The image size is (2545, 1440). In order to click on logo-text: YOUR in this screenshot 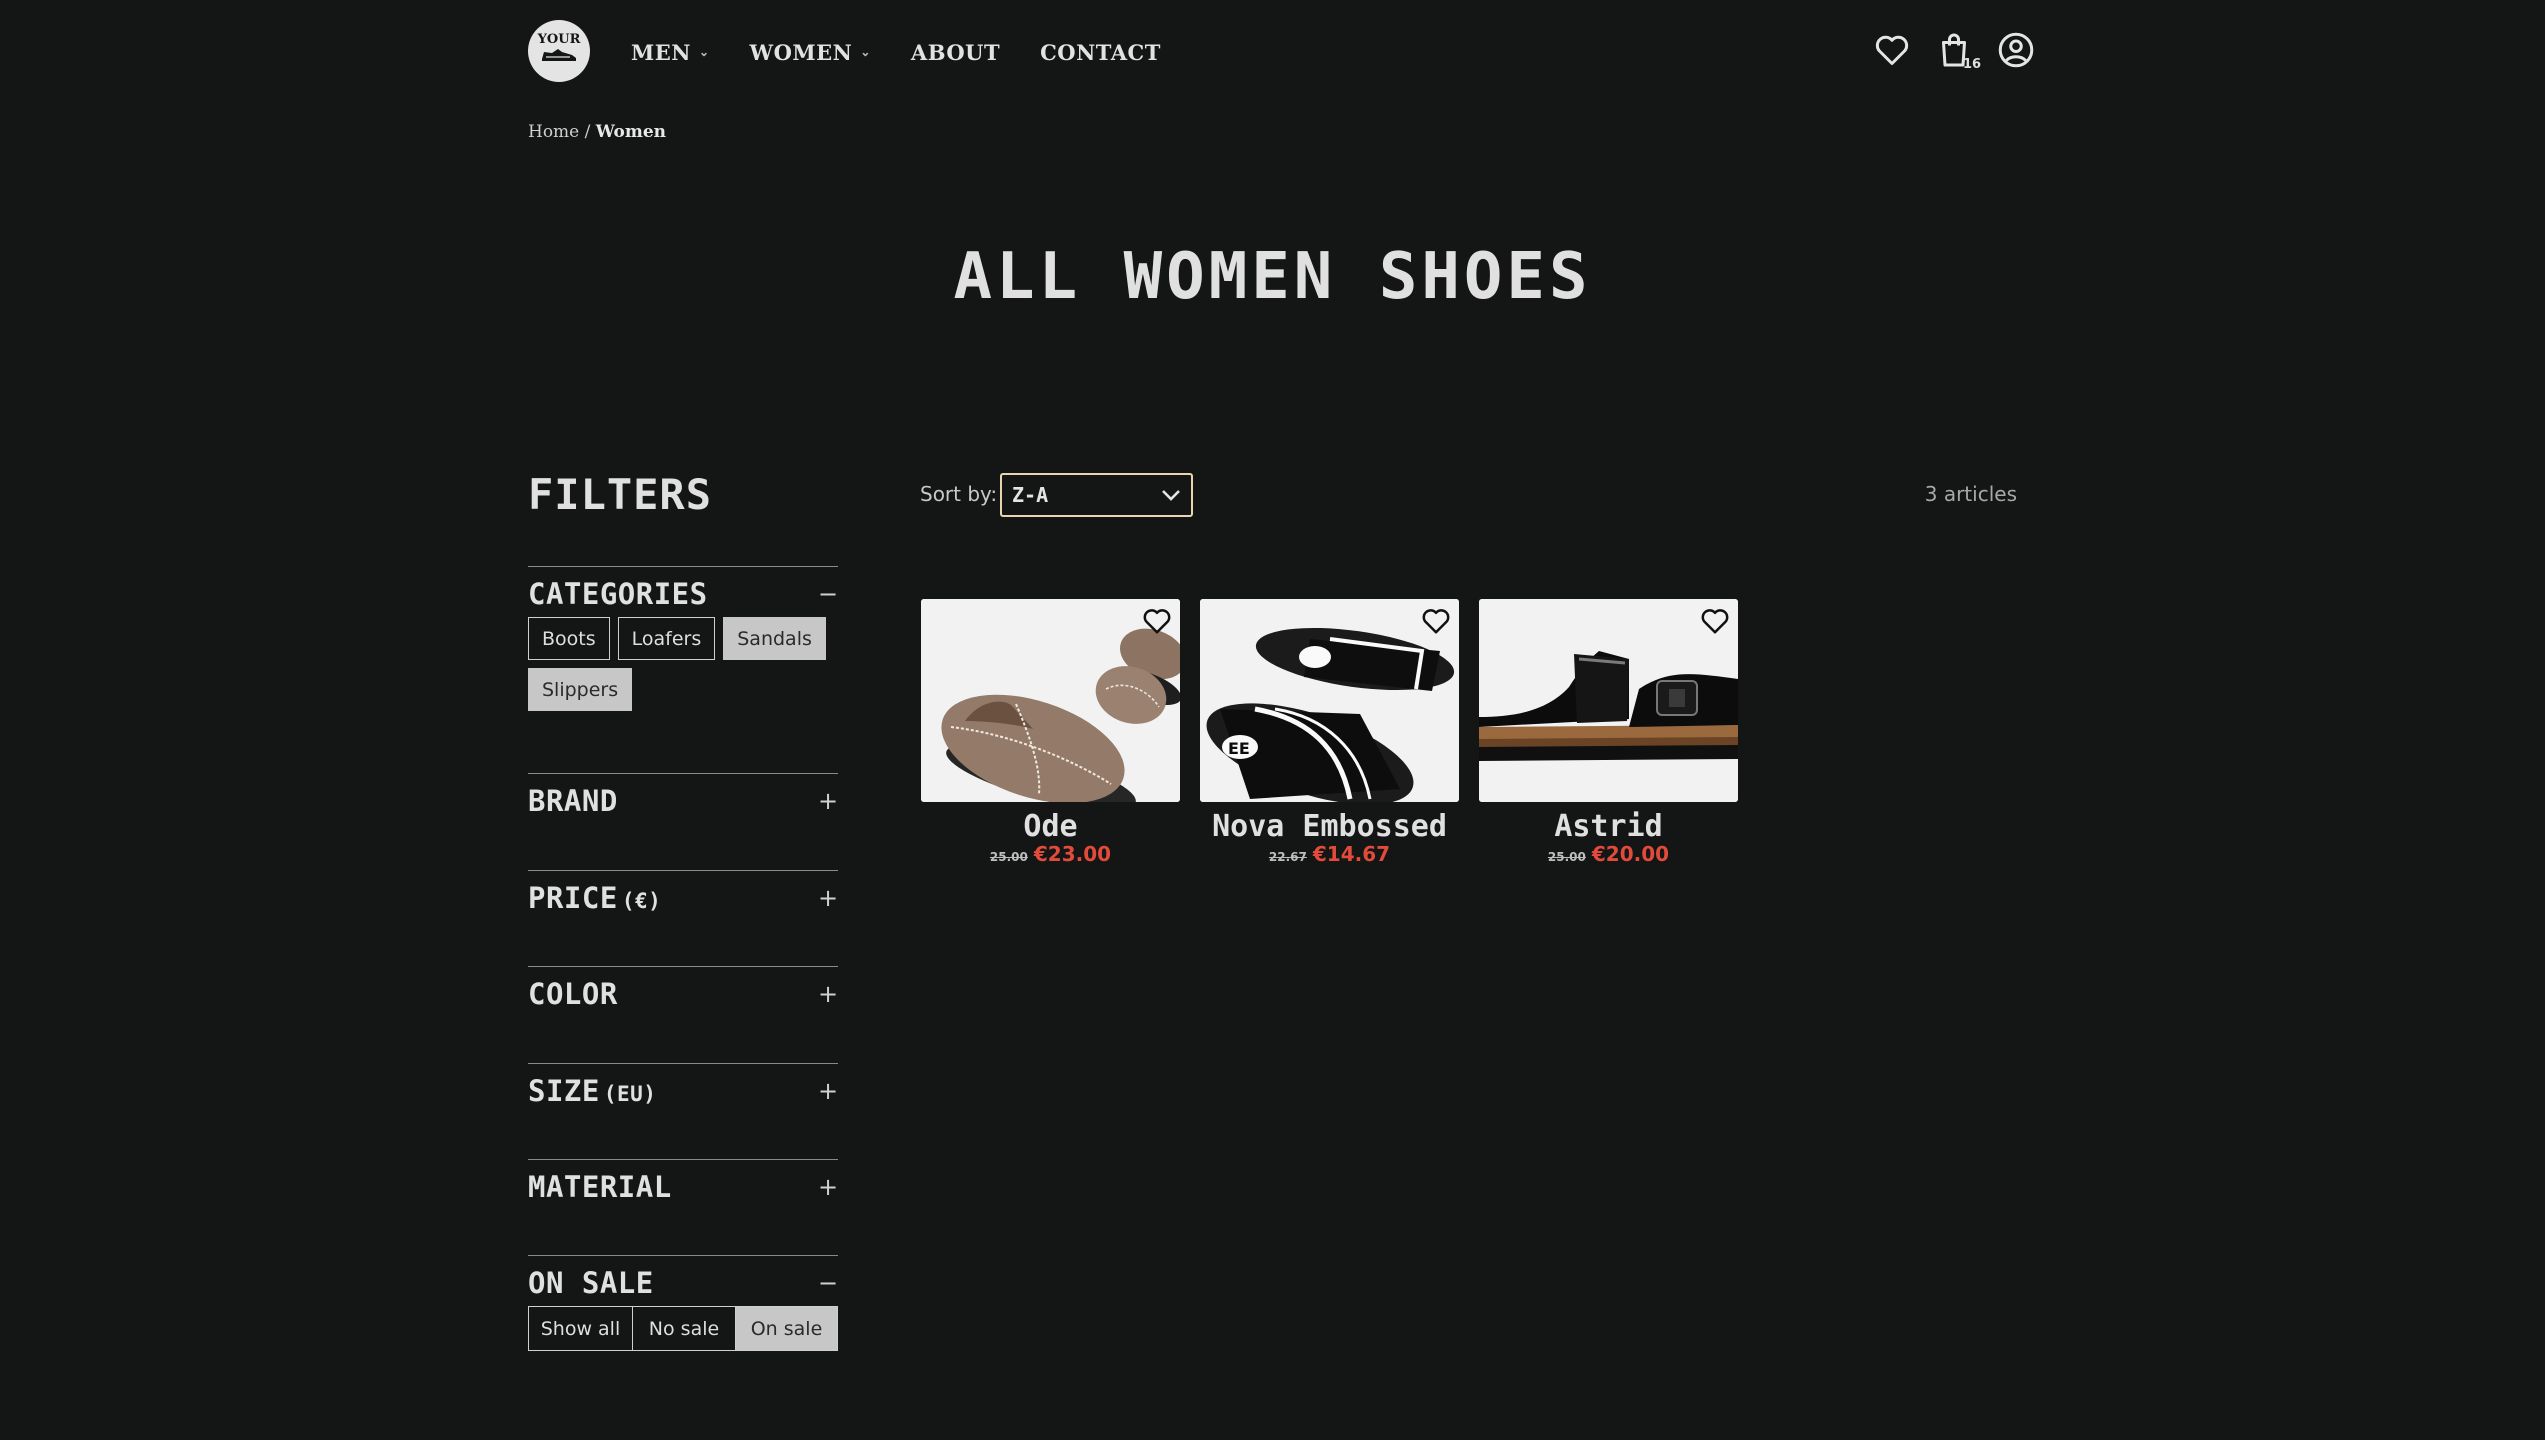, I will do `click(559, 39)`.